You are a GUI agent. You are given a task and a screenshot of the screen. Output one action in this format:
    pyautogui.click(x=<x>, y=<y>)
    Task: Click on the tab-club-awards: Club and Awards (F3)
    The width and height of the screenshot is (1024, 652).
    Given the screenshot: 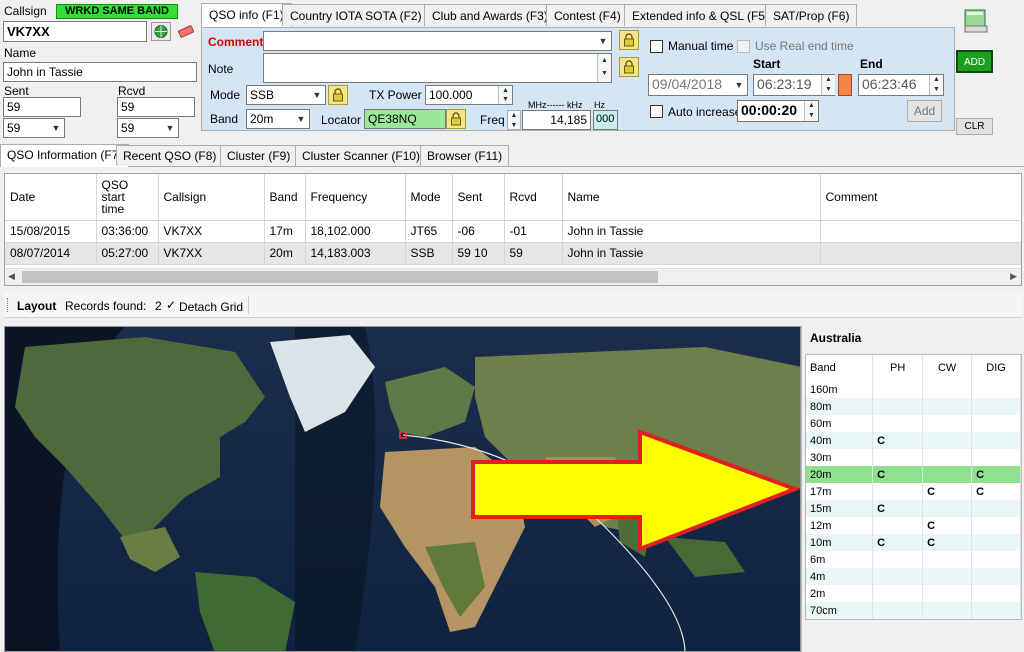 What is the action you would take?
    pyautogui.click(x=490, y=15)
    